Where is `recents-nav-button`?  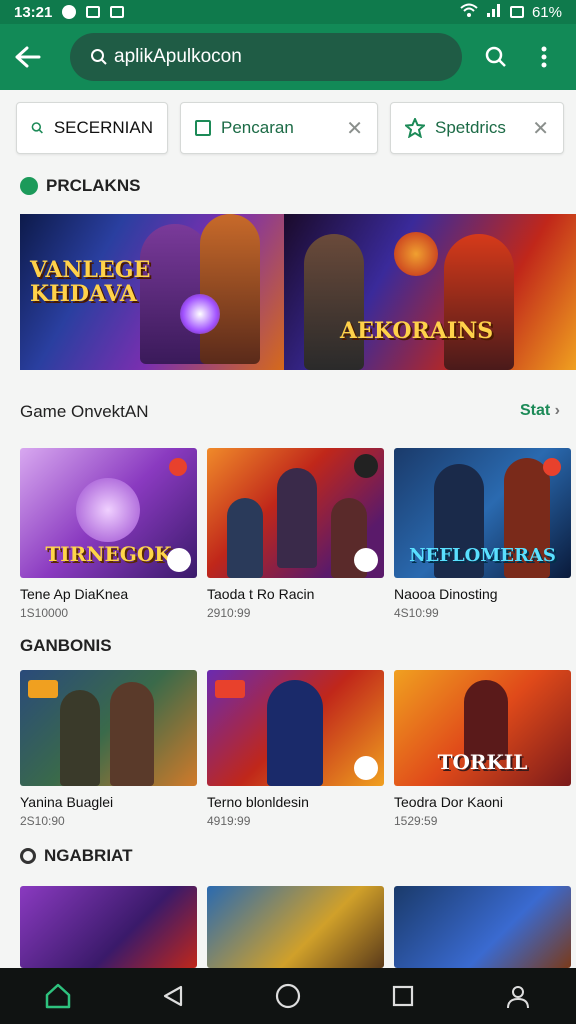 recents-nav-button is located at coordinates (403, 996).